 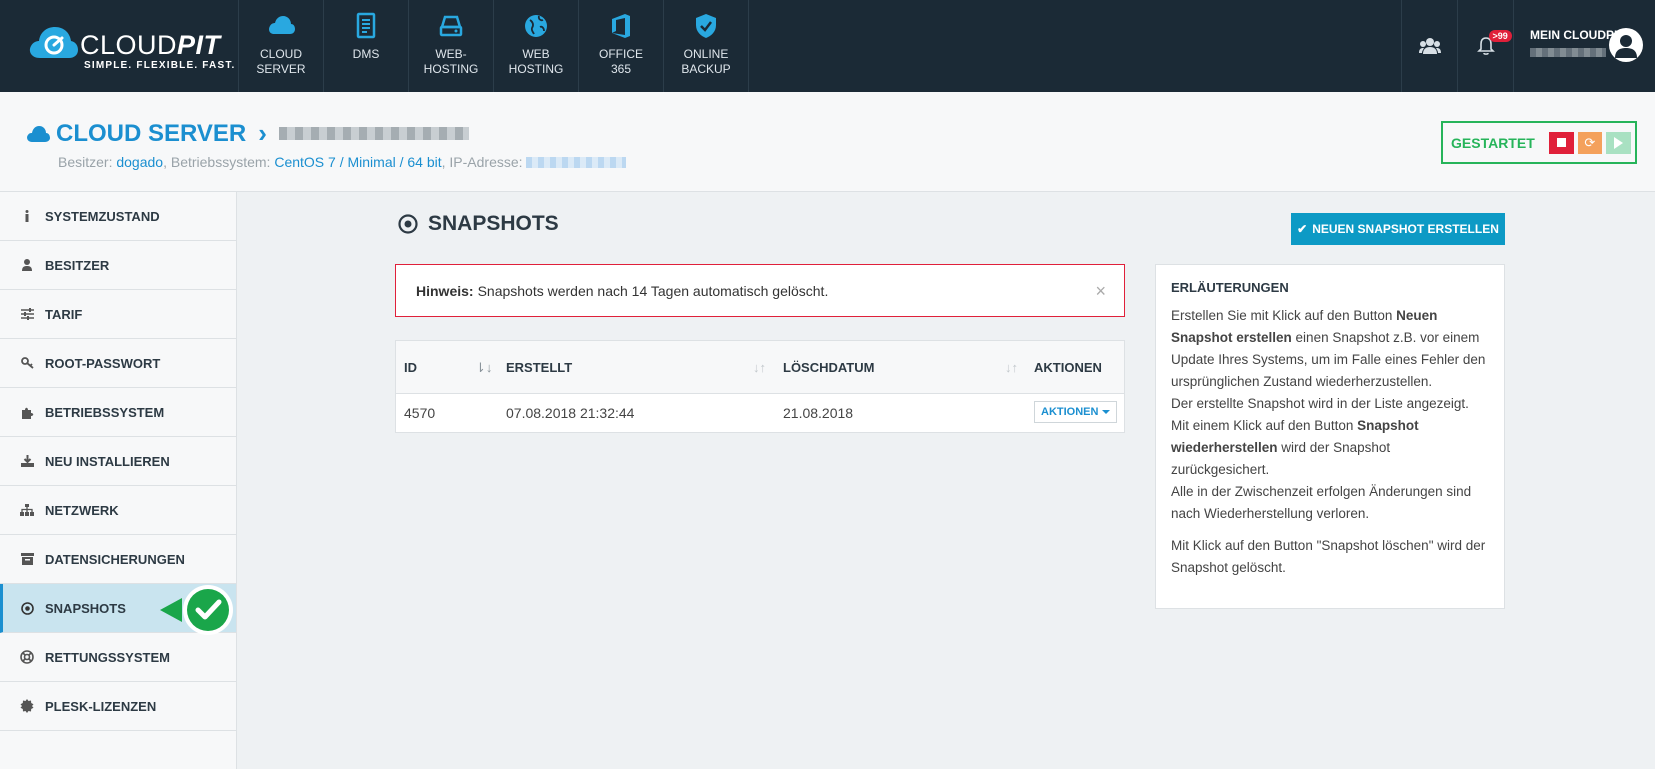 What do you see at coordinates (27, 706) in the screenshot?
I see `certificate-icon` at bounding box center [27, 706].